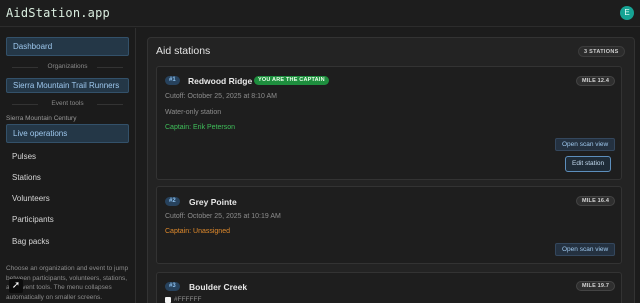 Image resolution: width=640 pixels, height=303 pixels. Describe the element at coordinates (67, 133) in the screenshot. I see `sidebar-live-operations-button: Live operations` at that location.